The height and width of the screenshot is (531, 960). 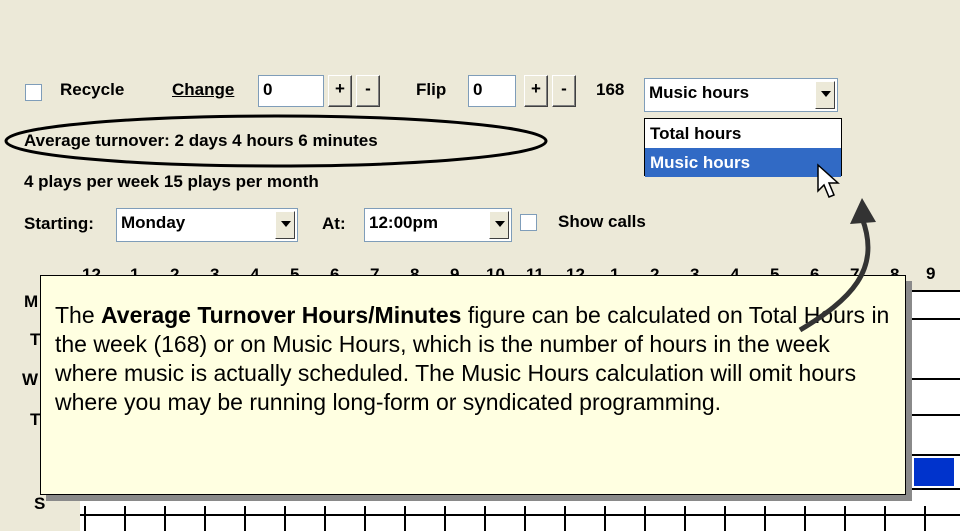 What do you see at coordinates (340, 91) in the screenshot?
I see `change-plus-button: +` at bounding box center [340, 91].